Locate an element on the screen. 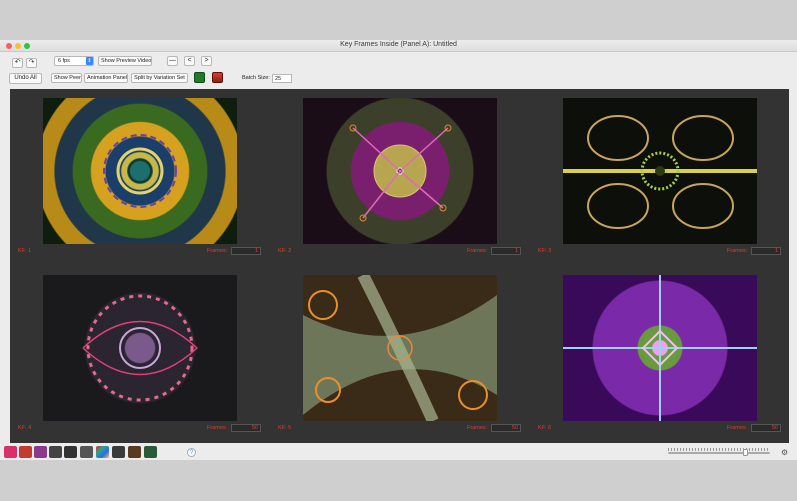 The image size is (797, 501). key-frame-label: KF: 5 is located at coordinates (285, 428).